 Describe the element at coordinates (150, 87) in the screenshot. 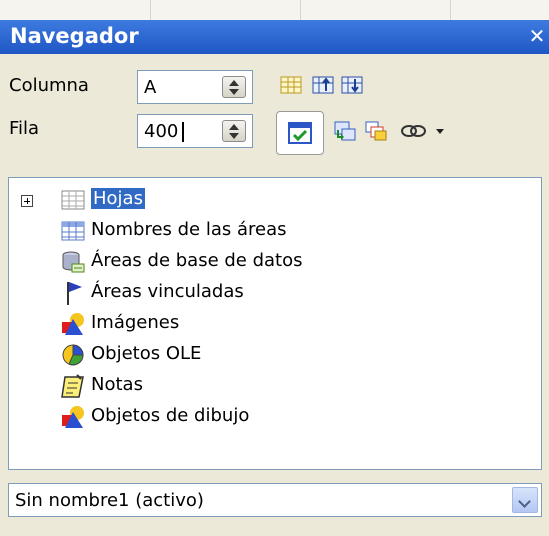

I see `column-value: A` at that location.